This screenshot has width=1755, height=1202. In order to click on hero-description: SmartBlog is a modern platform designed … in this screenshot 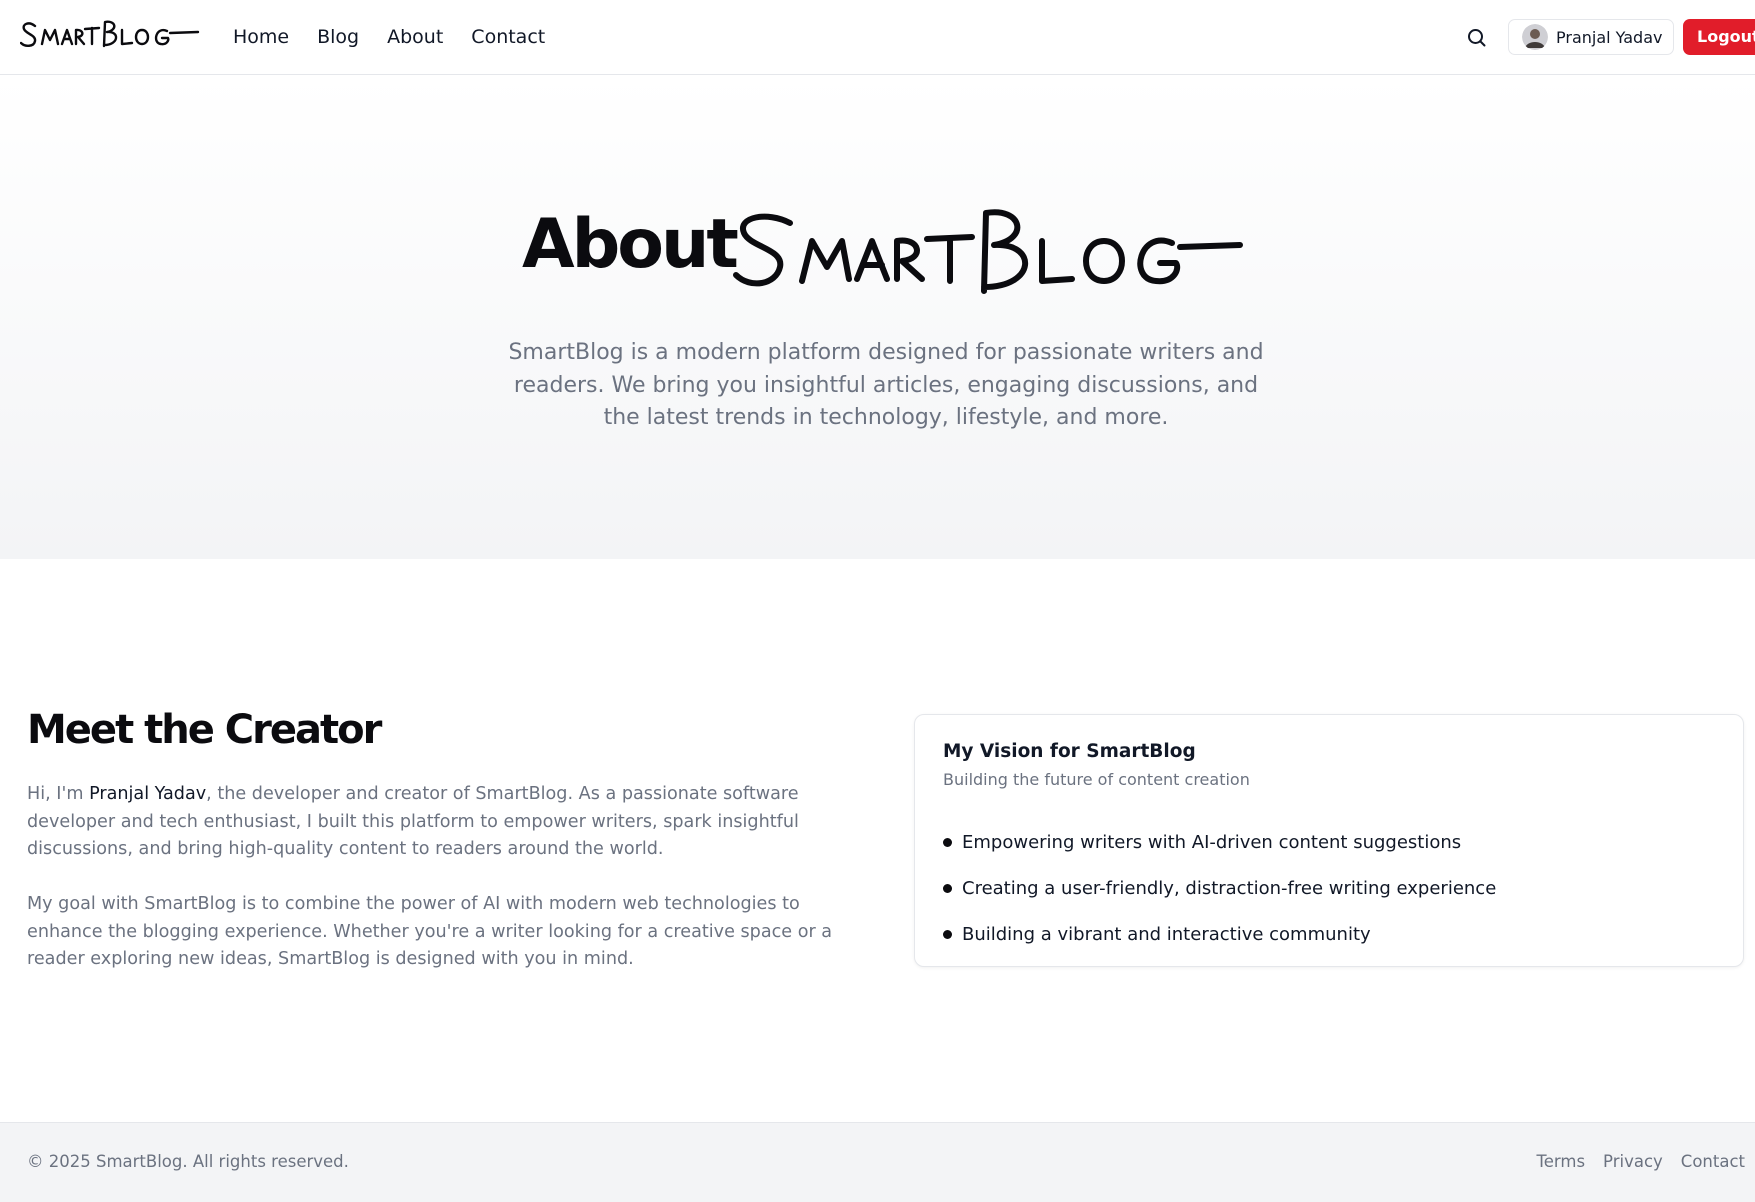, I will do `click(886, 385)`.